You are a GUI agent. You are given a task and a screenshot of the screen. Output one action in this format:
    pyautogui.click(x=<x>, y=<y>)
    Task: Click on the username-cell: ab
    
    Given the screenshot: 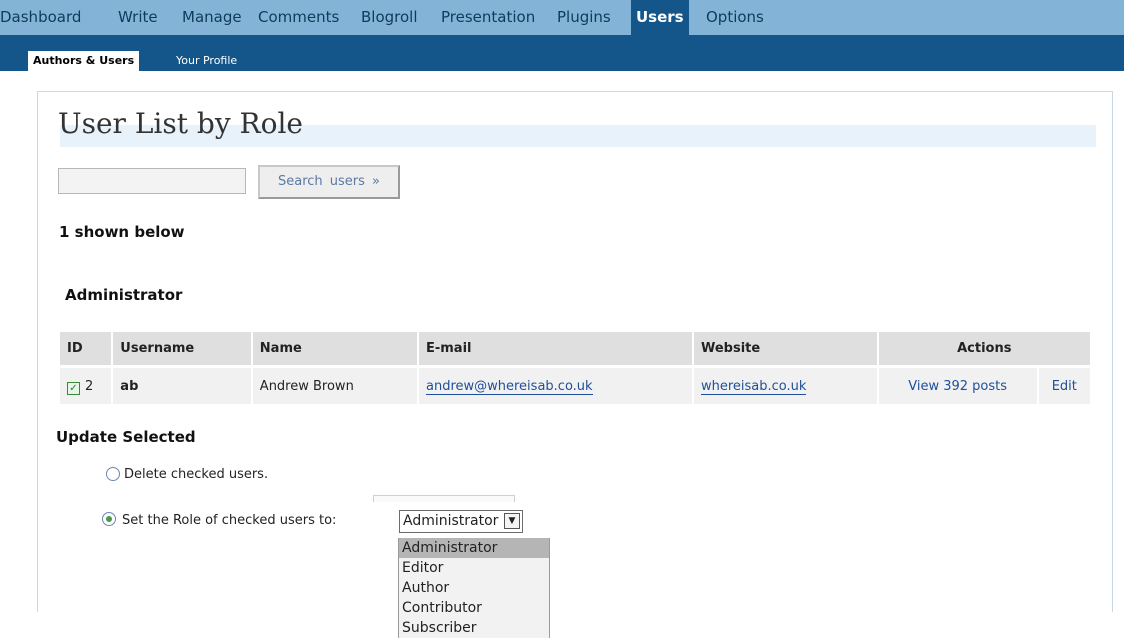 What is the action you would take?
    pyautogui.click(x=182, y=386)
    